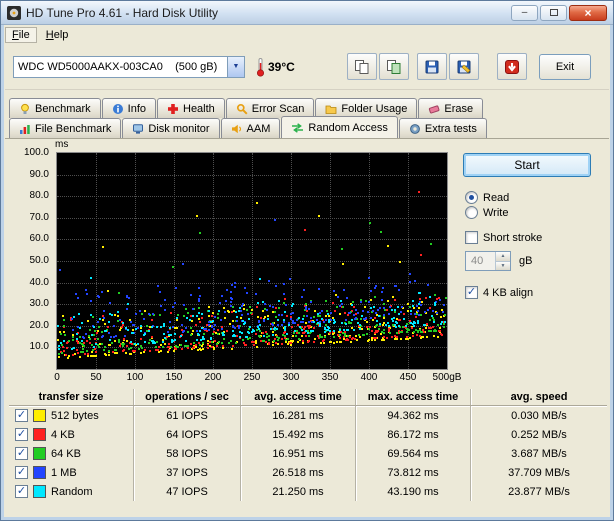 The height and width of the screenshot is (521, 614). I want to click on short-stroke-checkbox: Short stroke, so click(503, 237).